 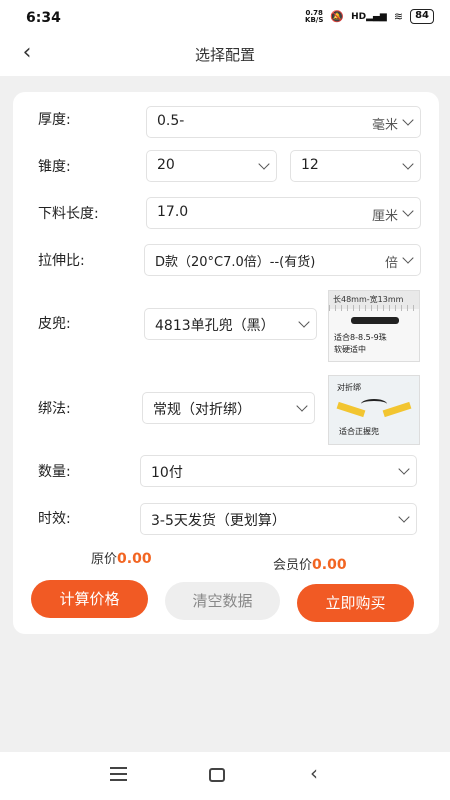 What do you see at coordinates (283, 213) in the screenshot?
I see `cut-length-select: 17.0 厘米` at bounding box center [283, 213].